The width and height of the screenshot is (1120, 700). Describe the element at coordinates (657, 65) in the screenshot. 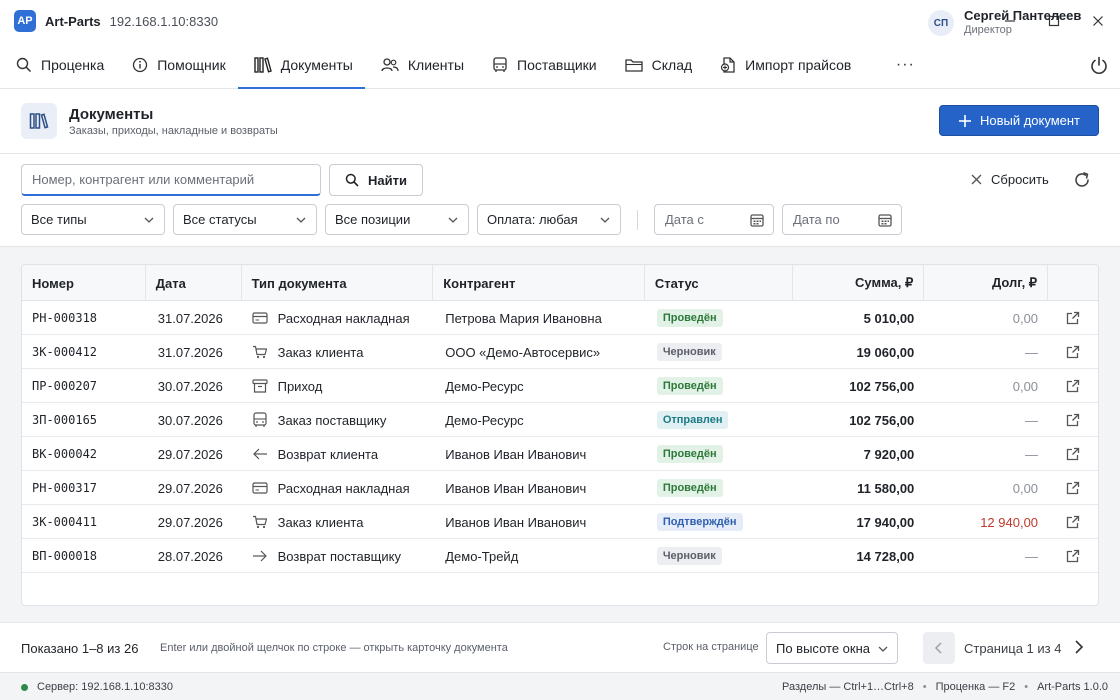

I see `nav-item-warehouse: Склад` at that location.